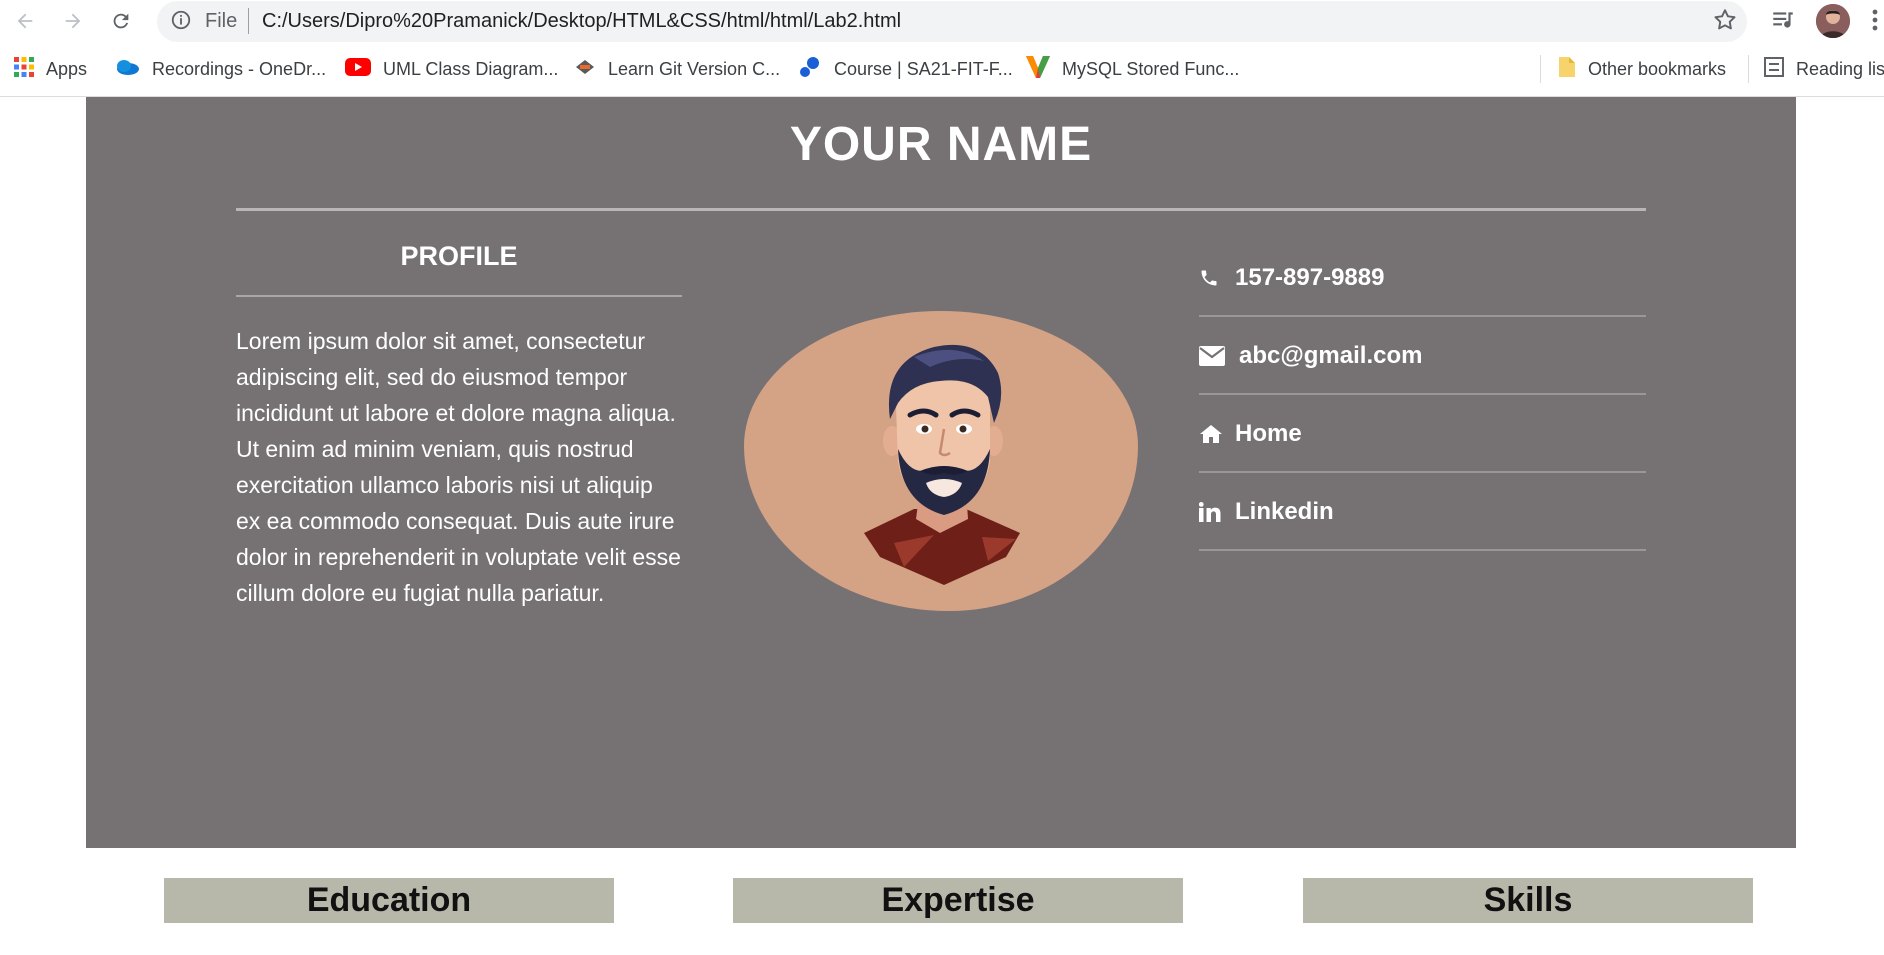 This screenshot has height=955, width=1884. What do you see at coordinates (181, 22) in the screenshot?
I see `site-info-icon` at bounding box center [181, 22].